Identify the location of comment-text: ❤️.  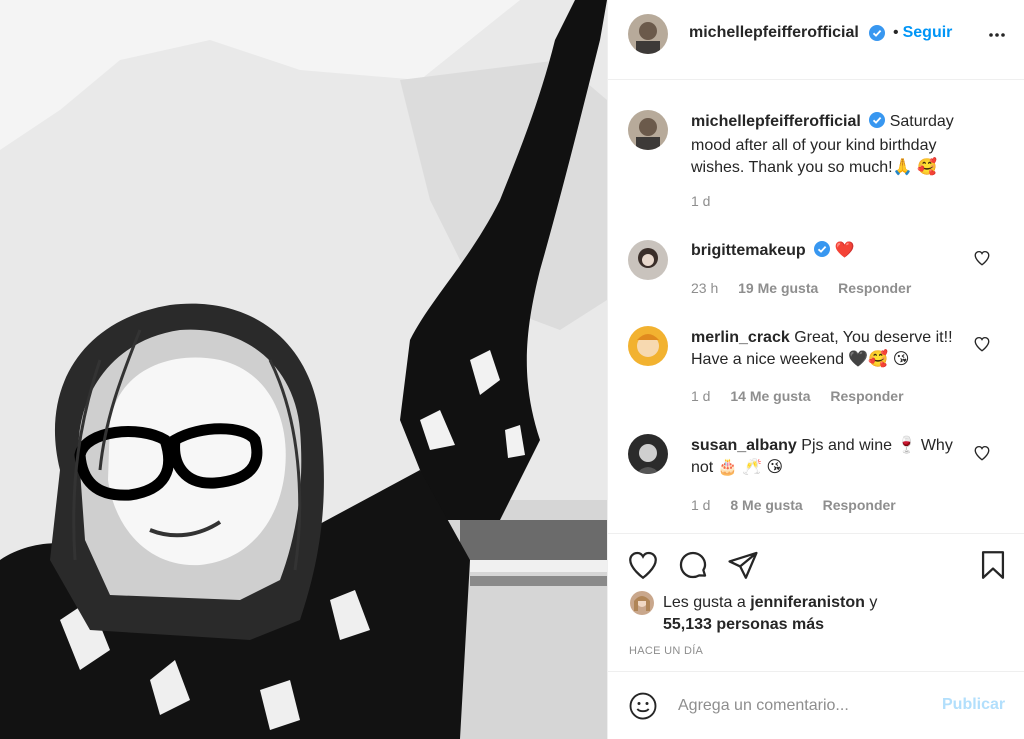
(844, 250).